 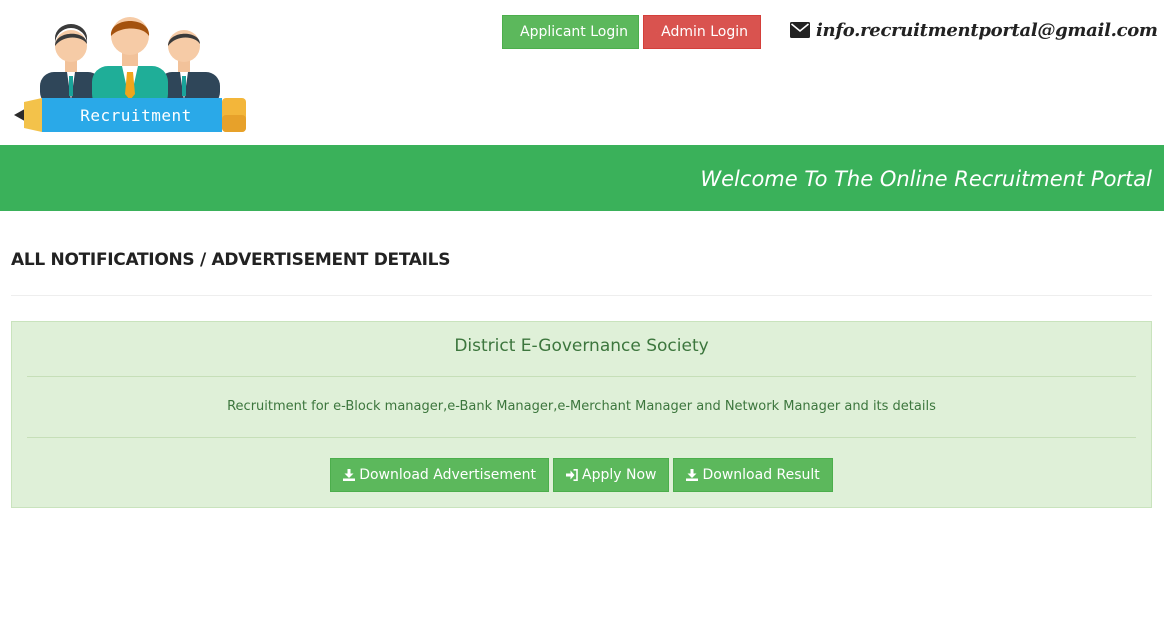 I want to click on logo-text: Recruitment Portal, so click(x=136, y=128).